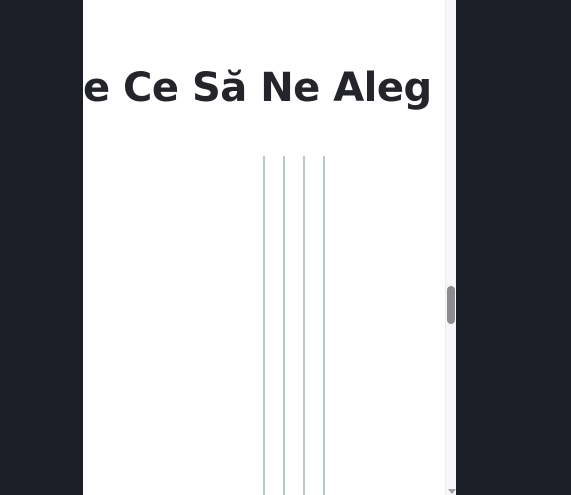 The height and width of the screenshot is (495, 571). Describe the element at coordinates (257, 88) in the screenshot. I see `page-heading: e Ce Să Ne Aleg` at that location.